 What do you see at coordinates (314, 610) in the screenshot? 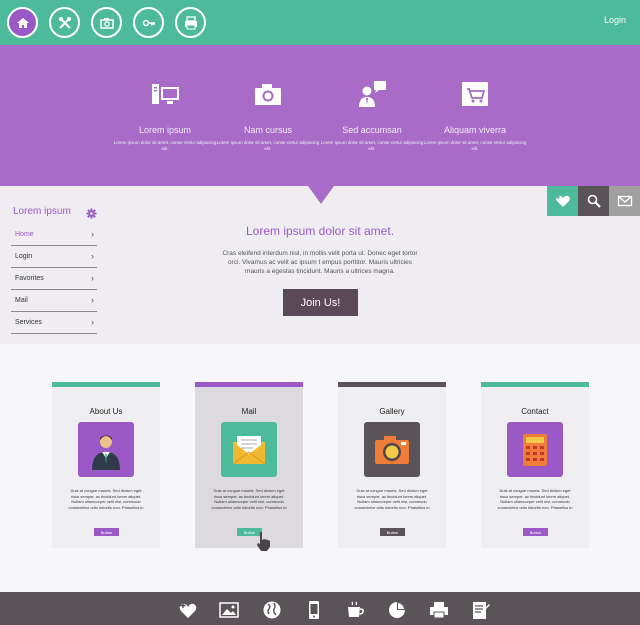
I see `phone-icon` at bounding box center [314, 610].